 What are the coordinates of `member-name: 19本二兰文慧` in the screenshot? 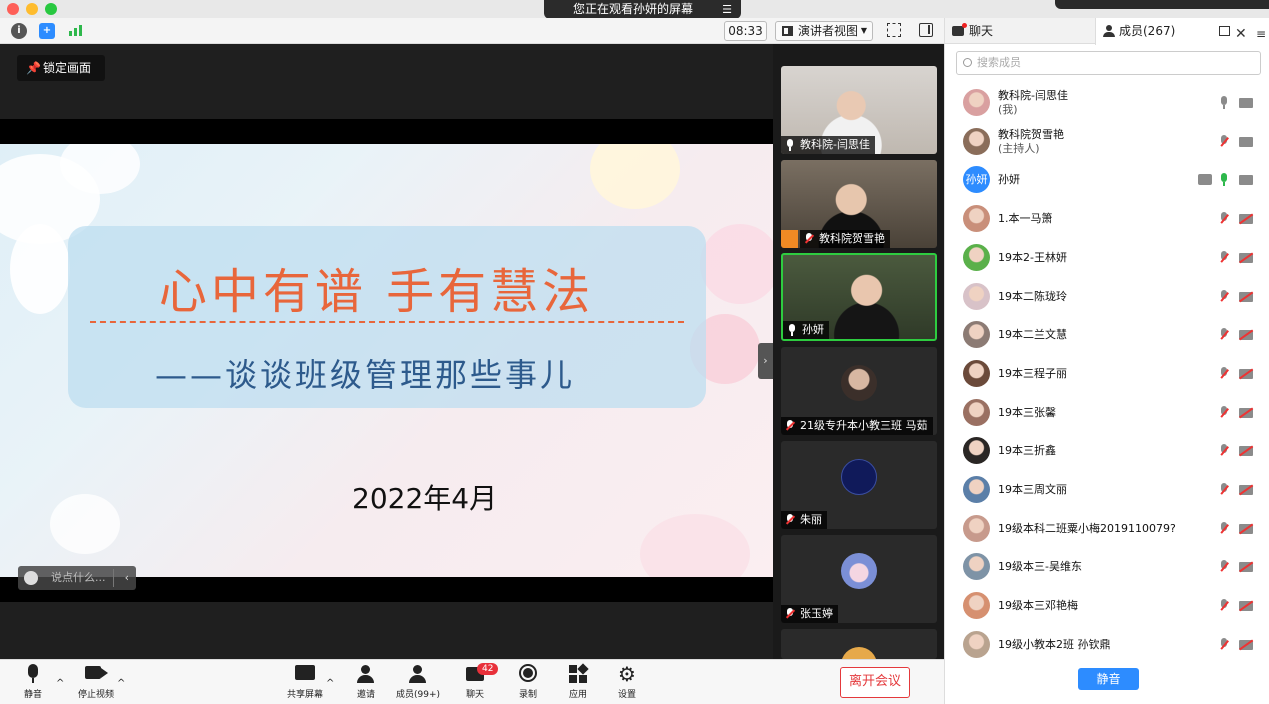 It's located at (1032, 335).